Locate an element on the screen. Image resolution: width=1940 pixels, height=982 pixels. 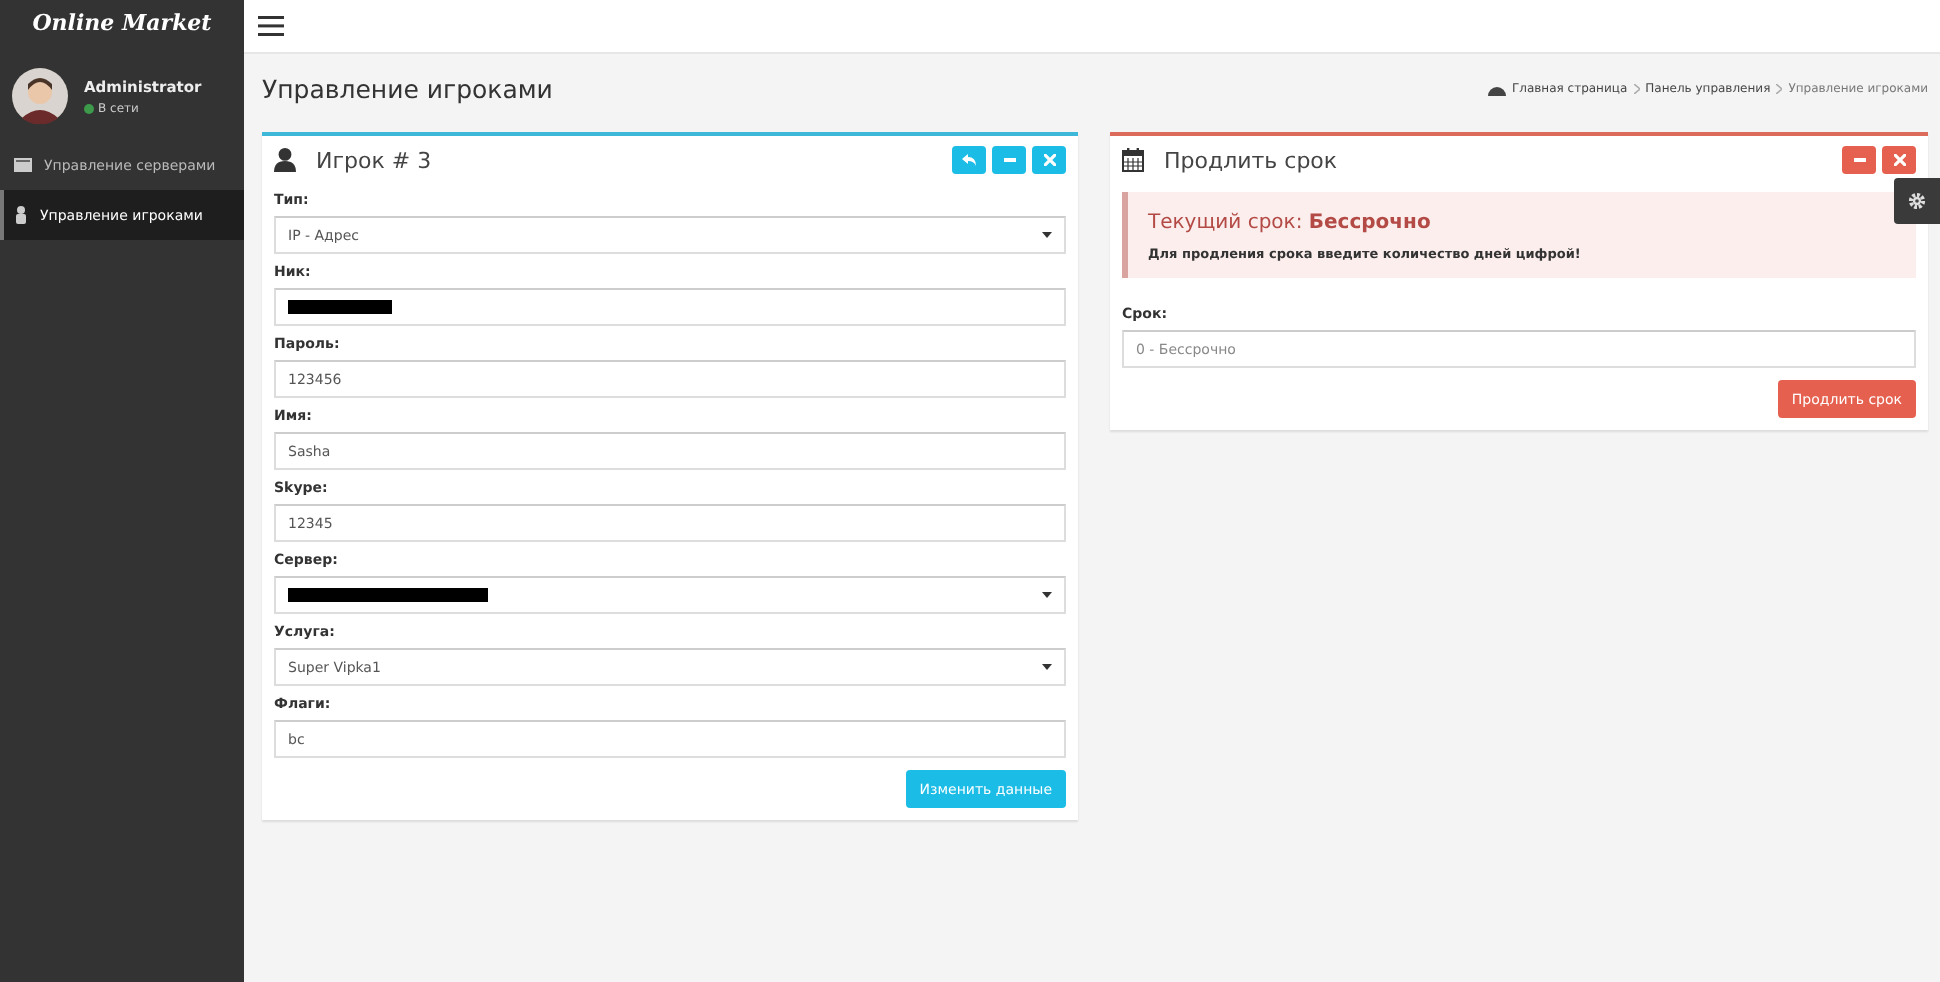
calendar-icon is located at coordinates (1133, 160).